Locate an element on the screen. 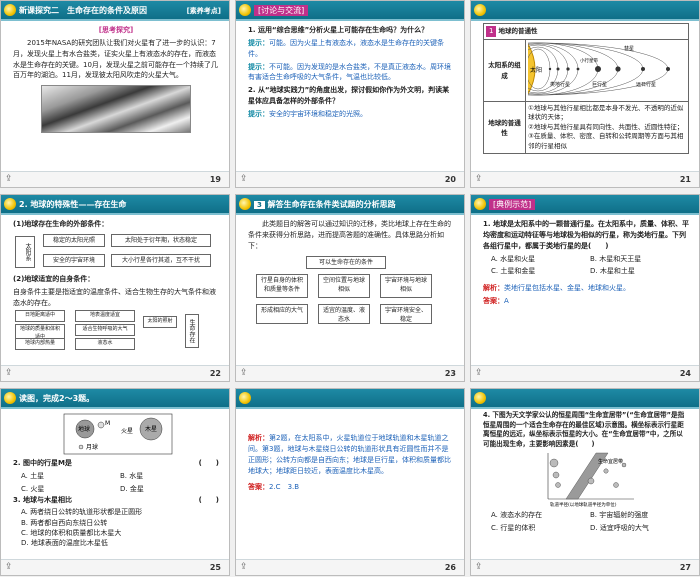 This screenshot has height=577, width=700. page-number: 23 is located at coordinates (450, 373).